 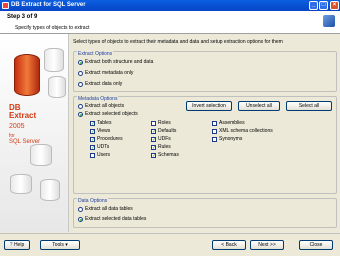 What do you see at coordinates (267, 245) in the screenshot?
I see `next-button: Next >>` at bounding box center [267, 245].